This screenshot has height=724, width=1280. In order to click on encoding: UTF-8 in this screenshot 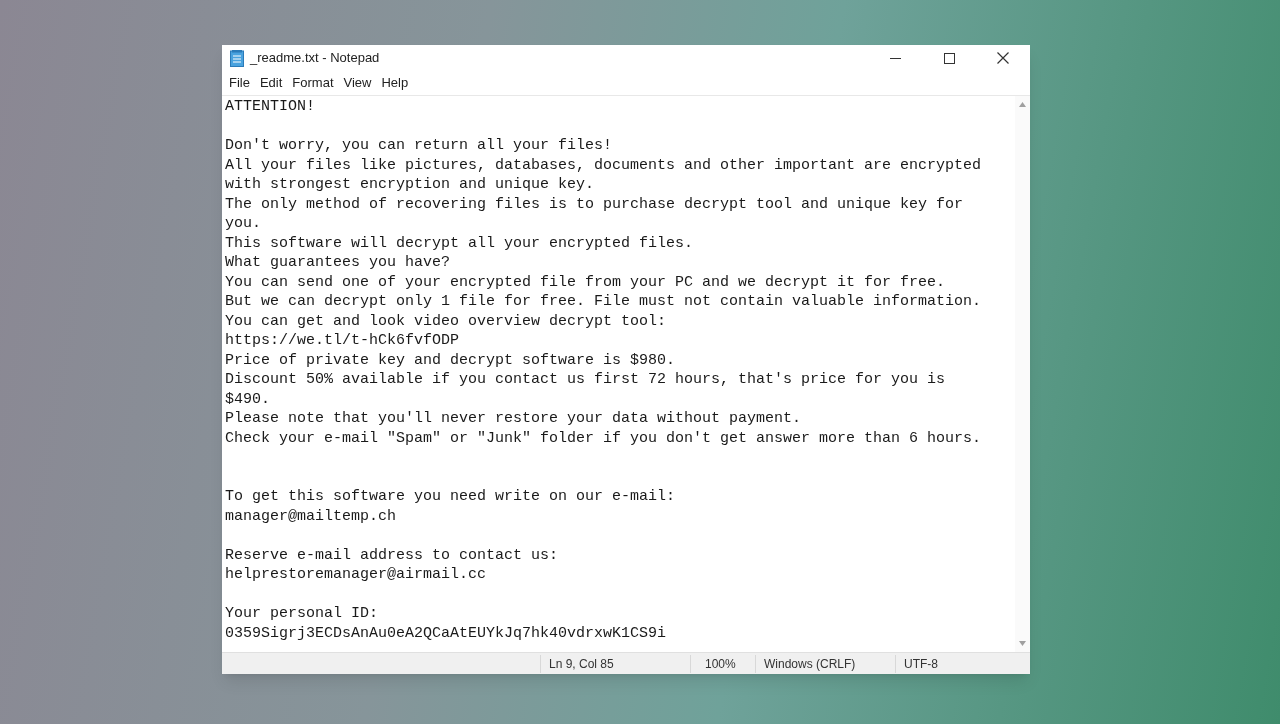, I will do `click(962, 663)`.